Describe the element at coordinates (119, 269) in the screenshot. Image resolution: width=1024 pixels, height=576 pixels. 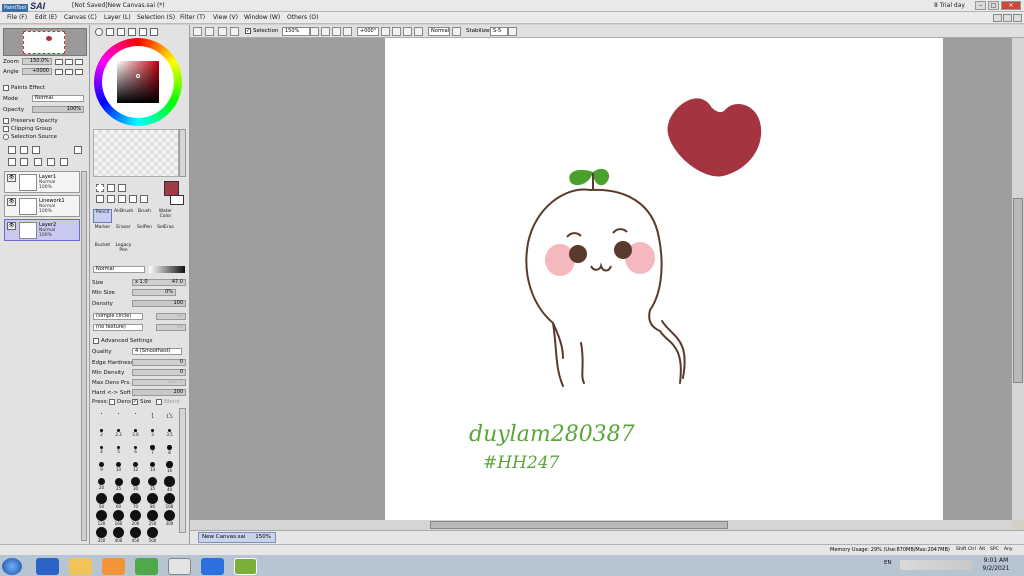
I see `brush-blend-select: Normal` at that location.